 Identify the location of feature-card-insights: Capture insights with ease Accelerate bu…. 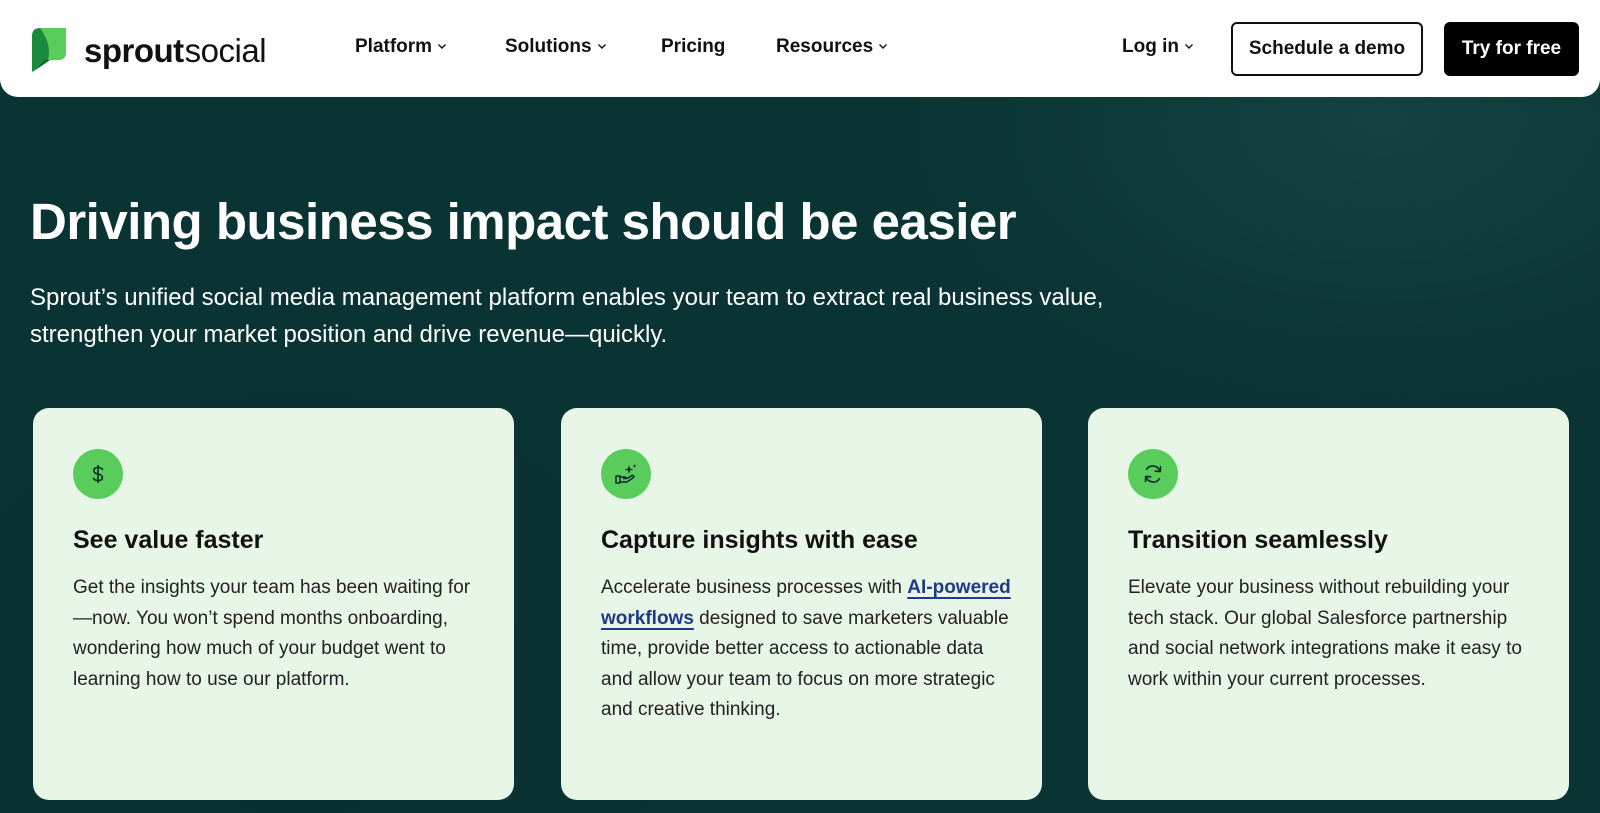
(801, 604).